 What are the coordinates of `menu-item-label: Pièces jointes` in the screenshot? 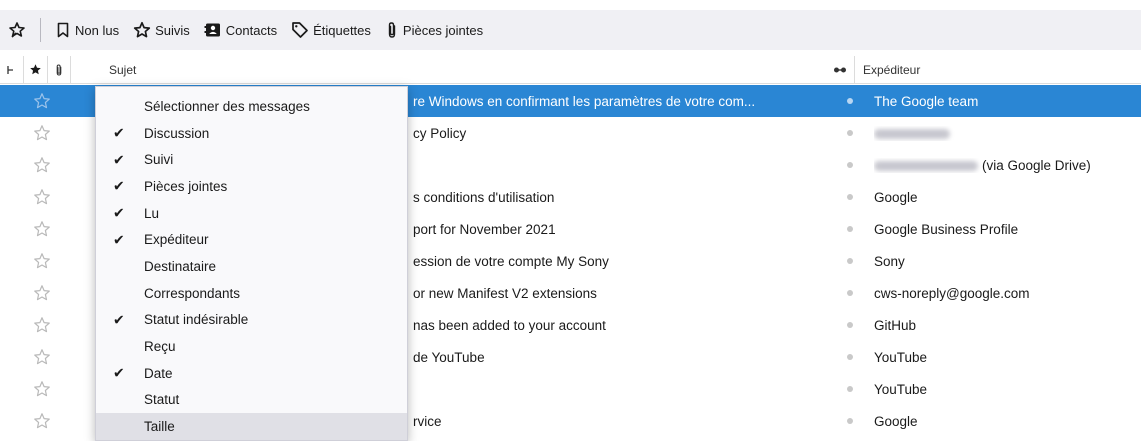 It's located at (186, 186).